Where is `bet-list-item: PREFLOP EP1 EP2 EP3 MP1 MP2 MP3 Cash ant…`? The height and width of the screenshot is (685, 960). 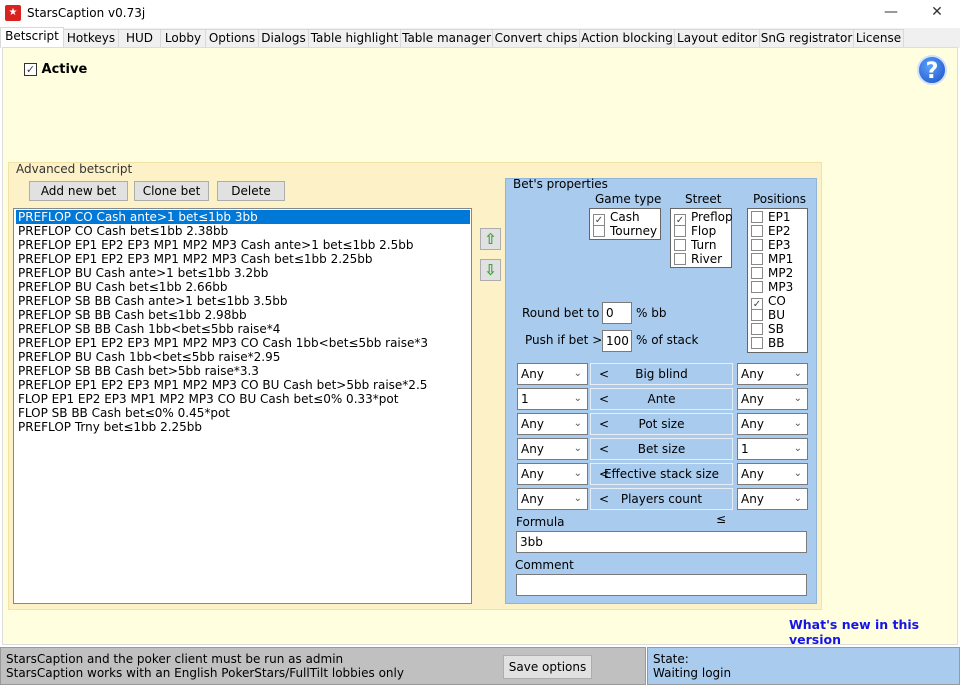
bet-list-item: PREFLOP EP1 EP2 EP3 MP1 MP2 MP3 Cash ant… is located at coordinates (243, 245).